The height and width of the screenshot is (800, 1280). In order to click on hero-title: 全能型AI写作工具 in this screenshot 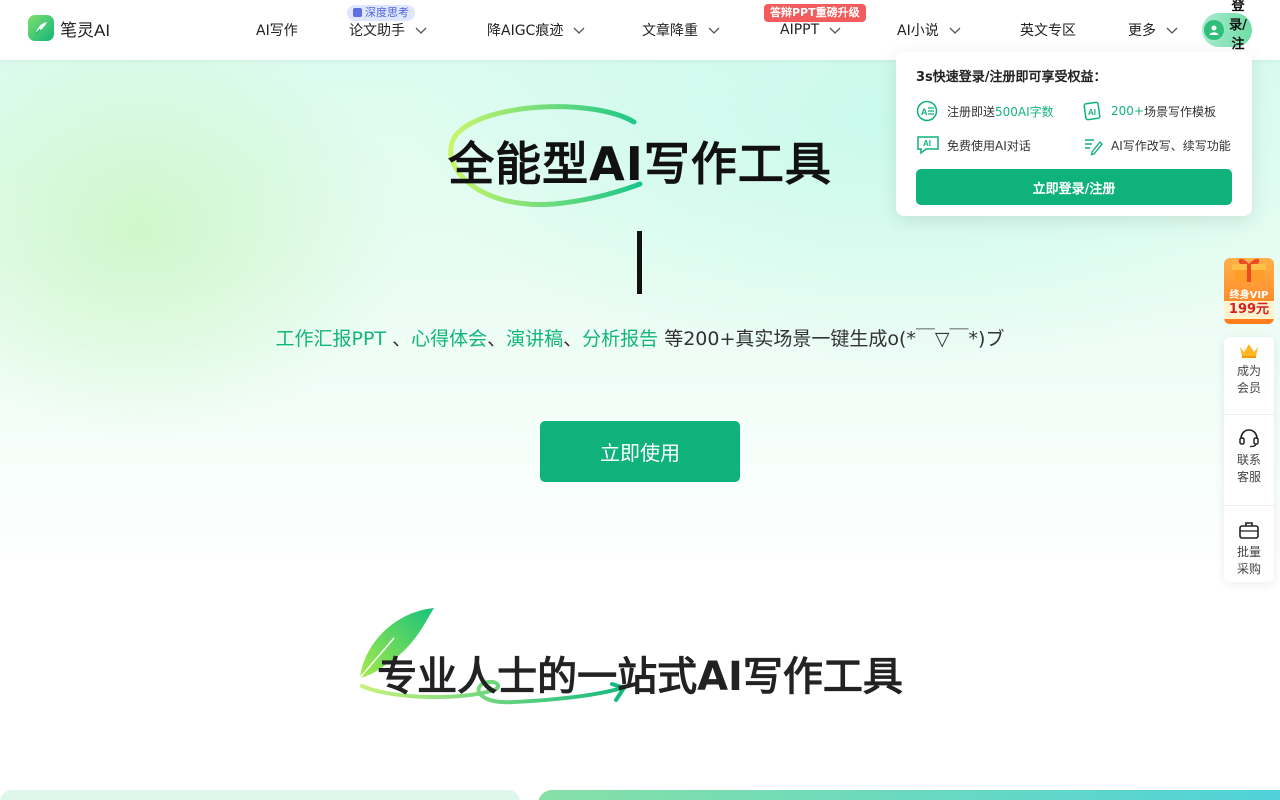, I will do `click(640, 164)`.